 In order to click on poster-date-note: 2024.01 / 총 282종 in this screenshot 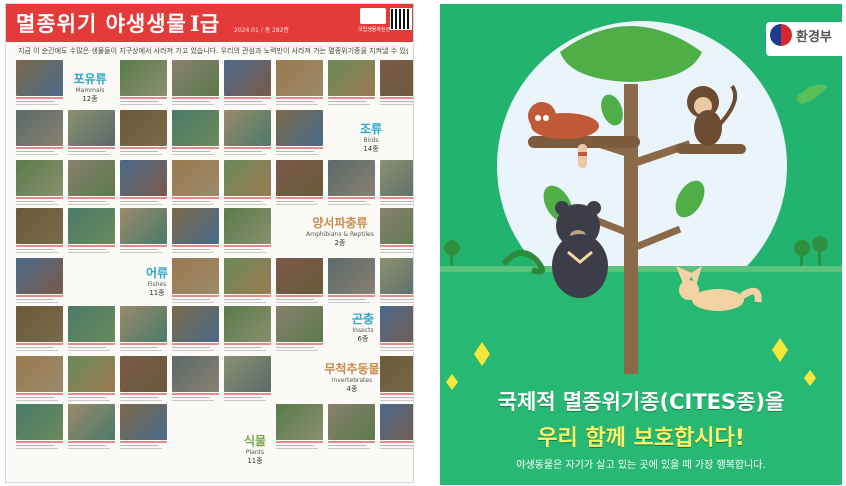, I will do `click(262, 30)`.